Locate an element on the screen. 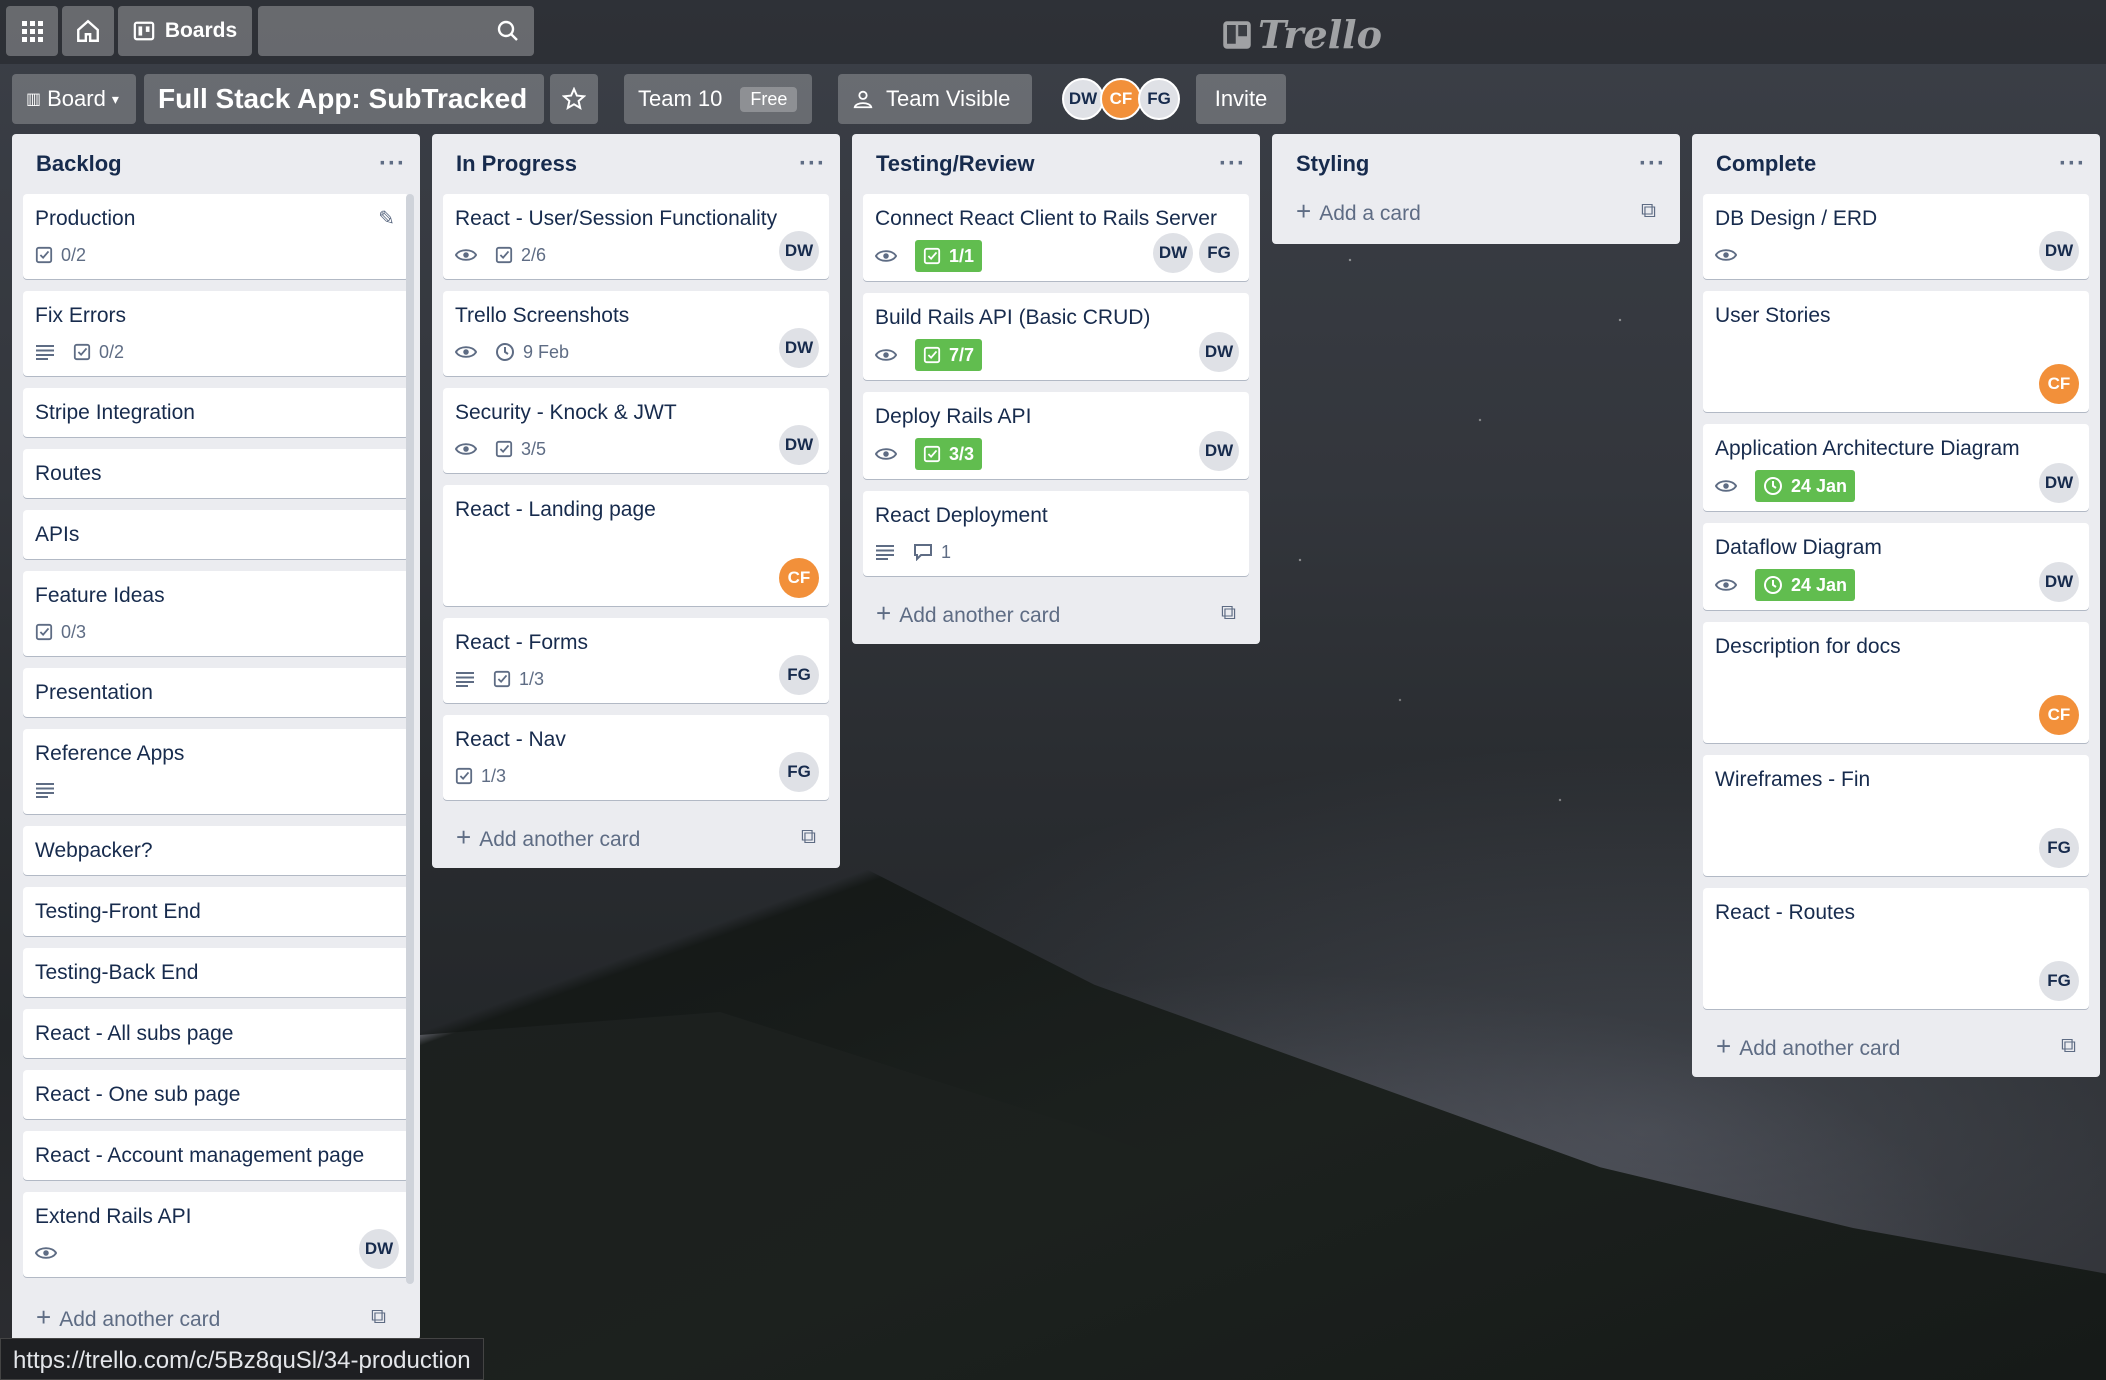  boards-button: Boards is located at coordinates (185, 31).